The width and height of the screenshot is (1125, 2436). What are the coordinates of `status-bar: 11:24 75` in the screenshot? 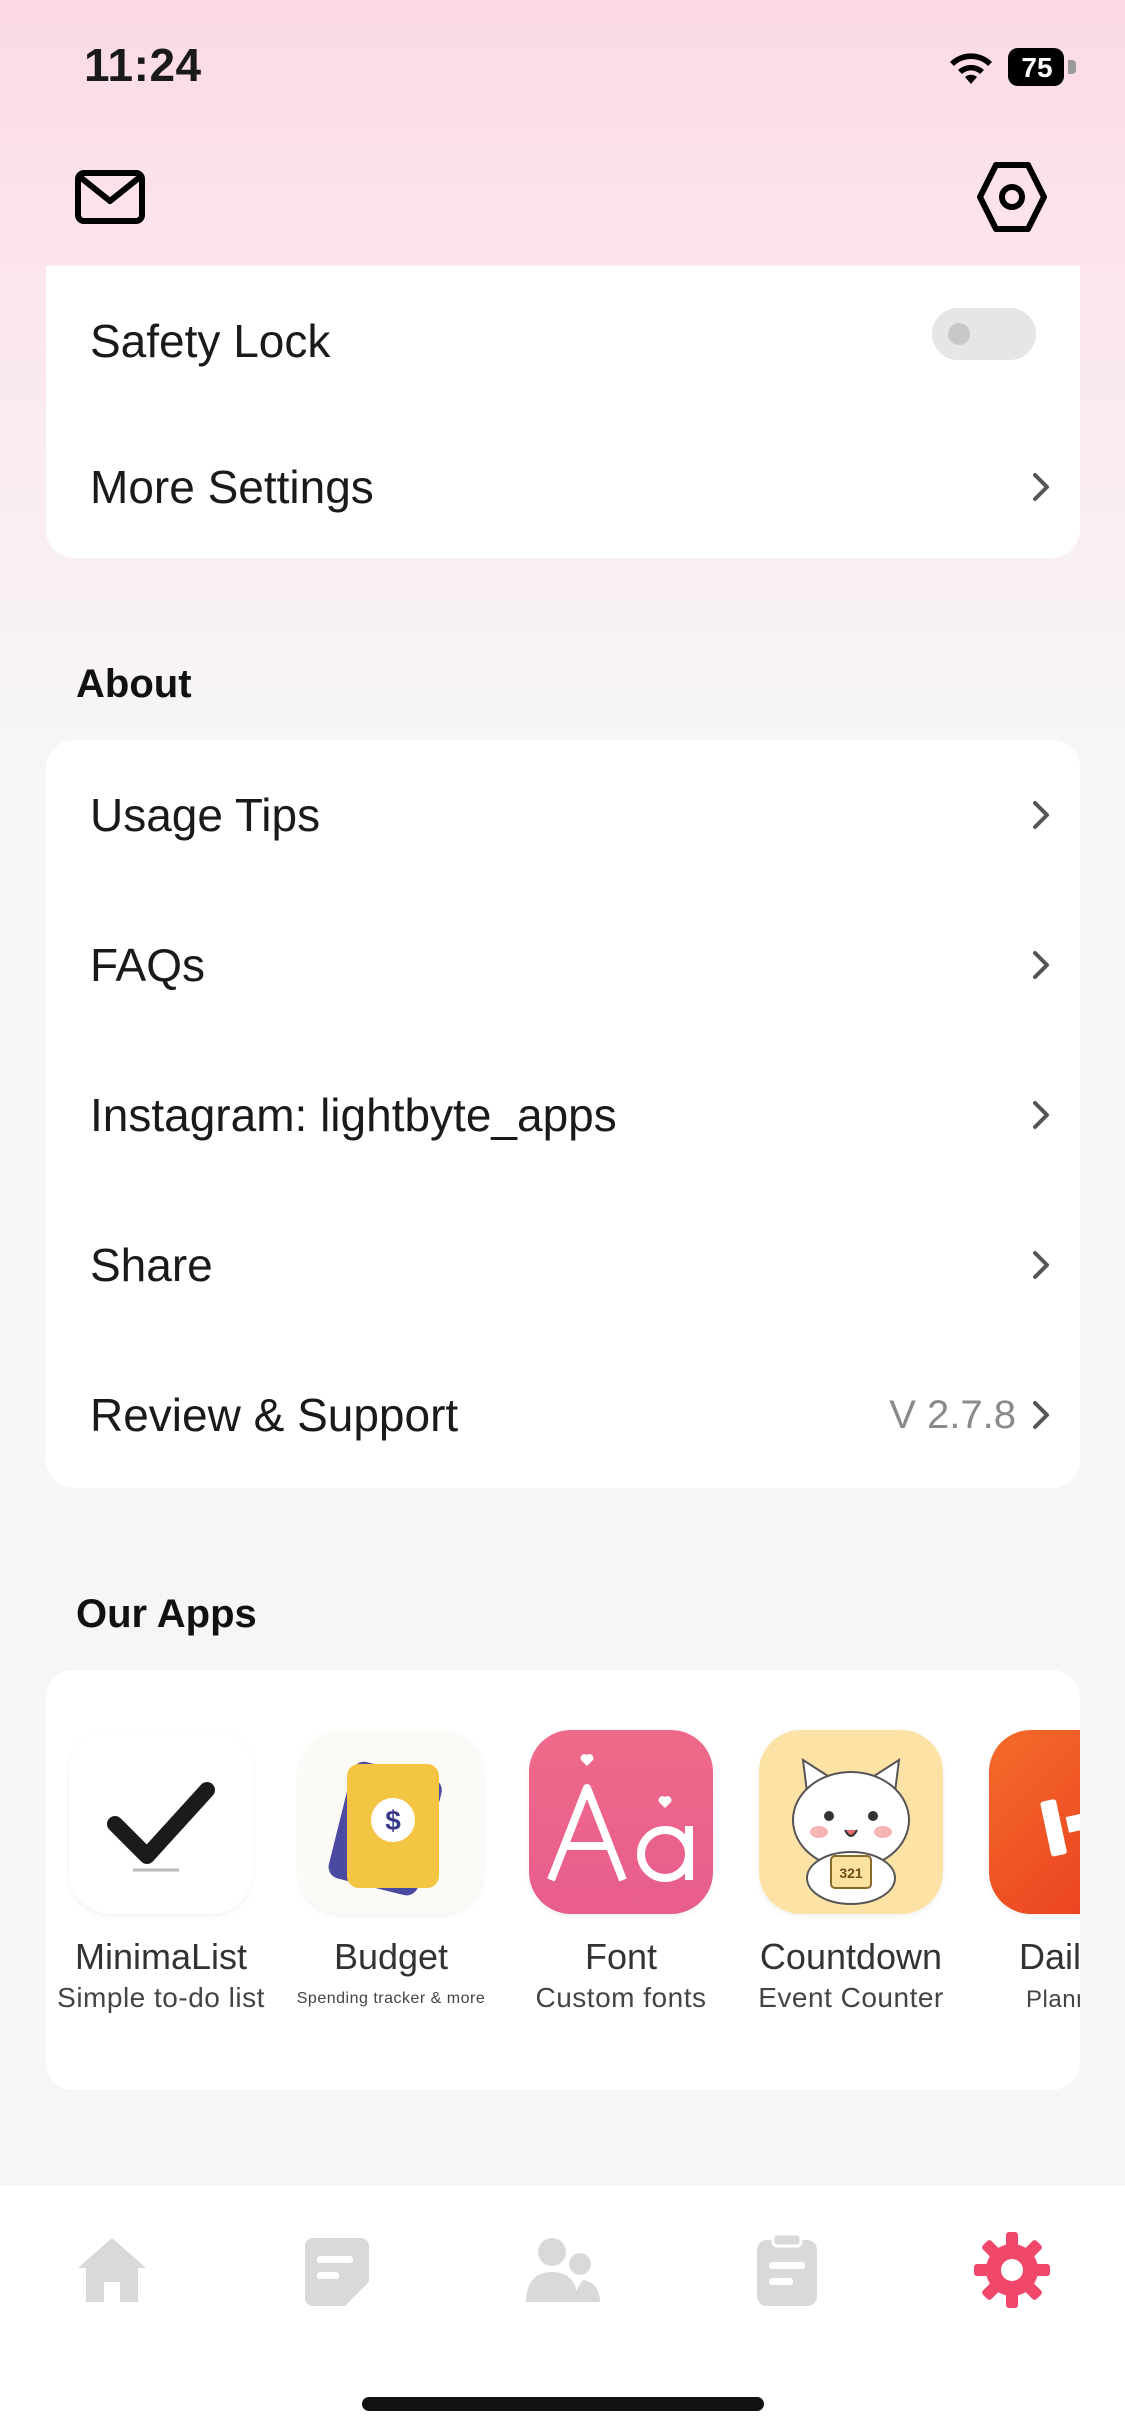 It's located at (562, 70).